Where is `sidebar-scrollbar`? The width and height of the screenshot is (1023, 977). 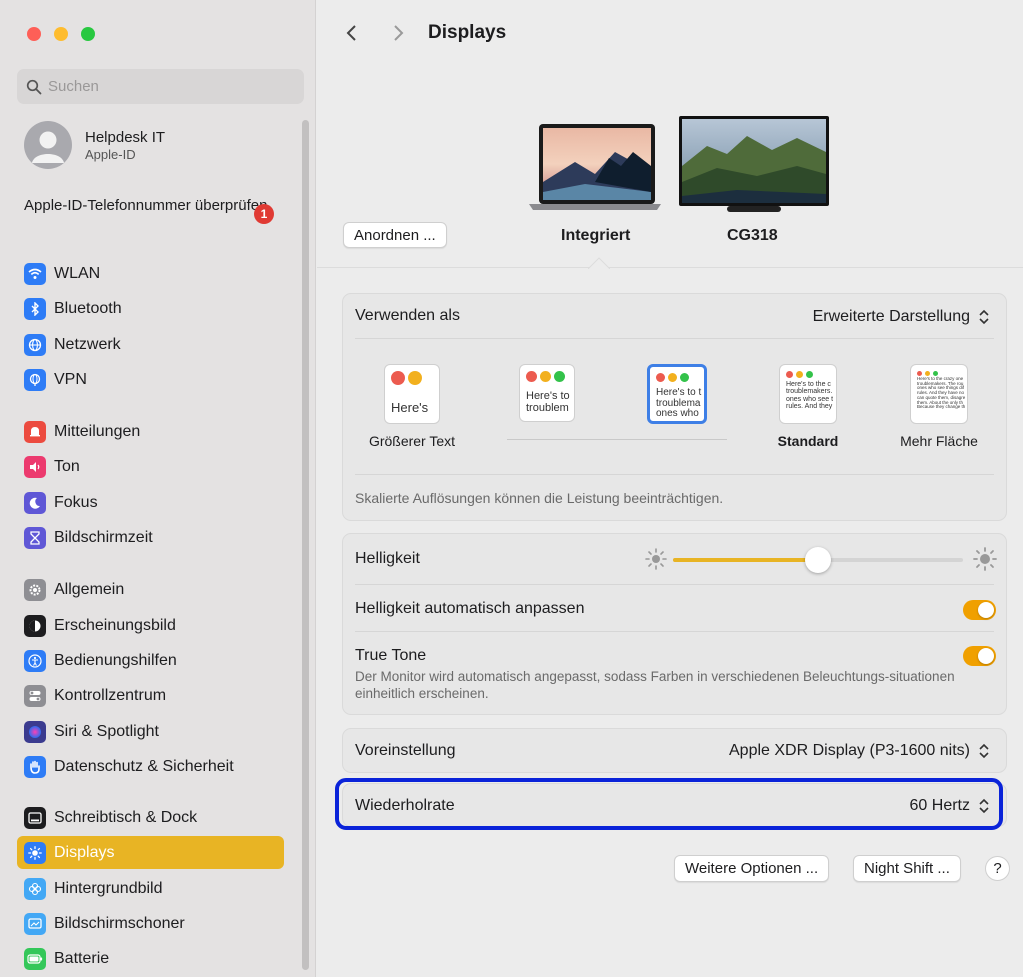 sidebar-scrollbar is located at coordinates (305, 545).